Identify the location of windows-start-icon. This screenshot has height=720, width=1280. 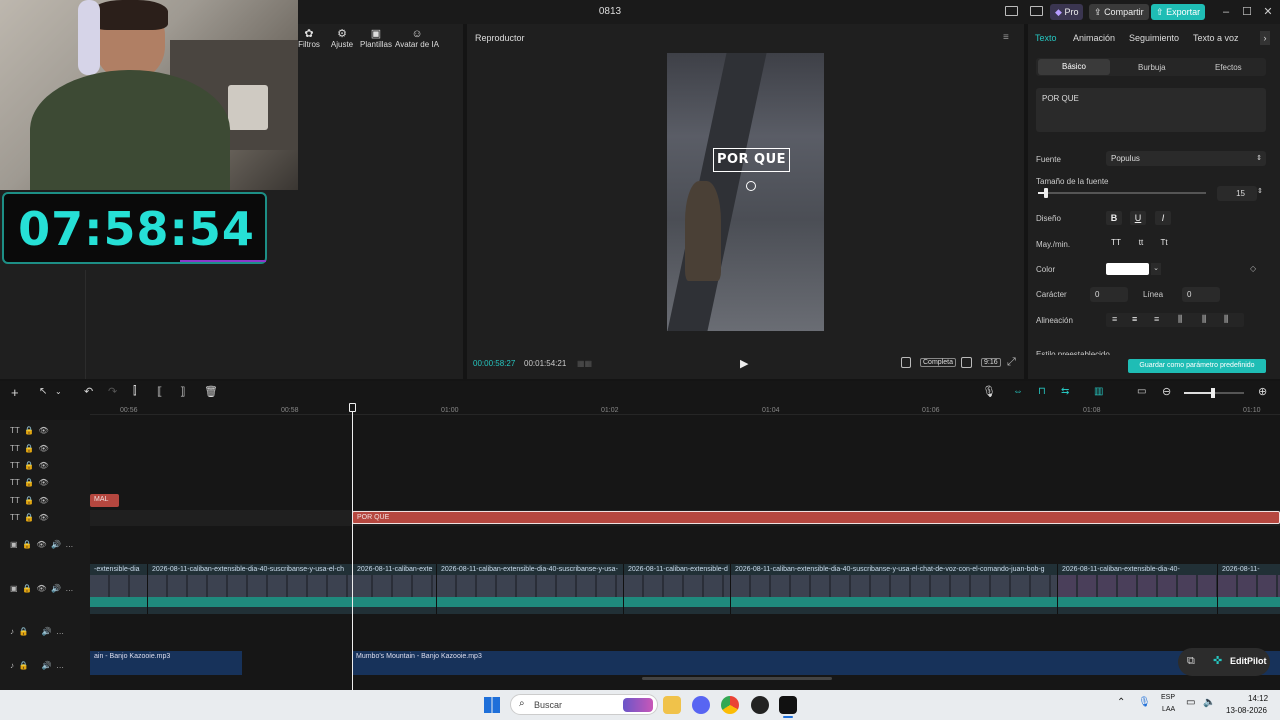
(492, 705).